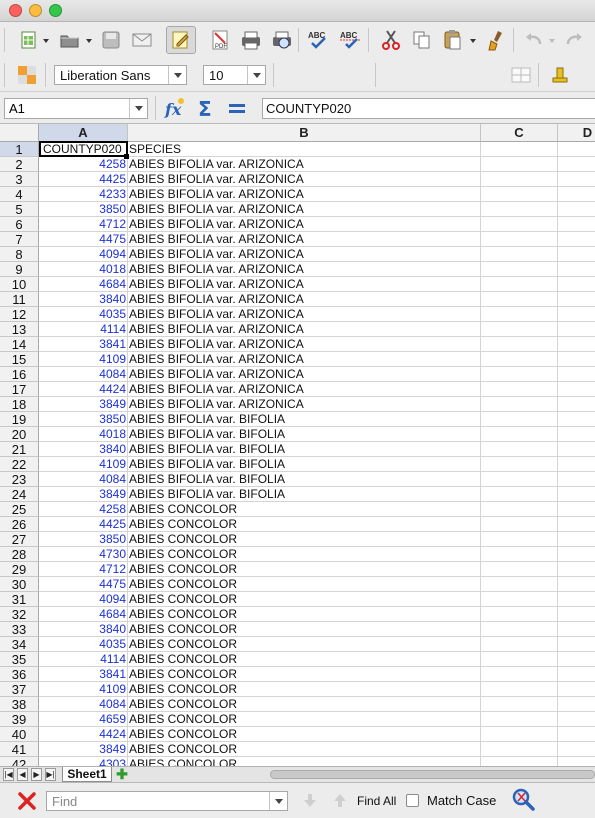 The width and height of the screenshot is (595, 818). What do you see at coordinates (120, 75) in the screenshot?
I see `font-name-combo: Liberation Sans` at bounding box center [120, 75].